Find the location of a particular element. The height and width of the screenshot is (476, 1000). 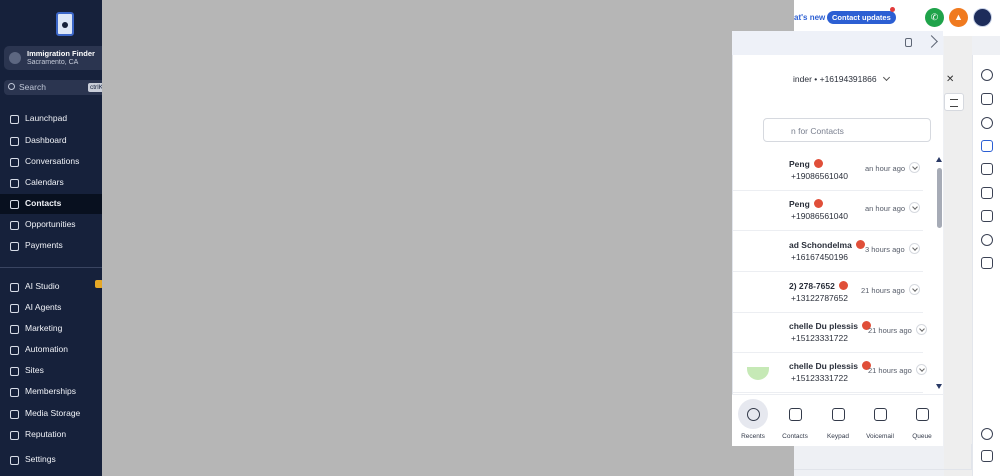

contact-name: chelle Du plessis is located at coordinates (830, 326).